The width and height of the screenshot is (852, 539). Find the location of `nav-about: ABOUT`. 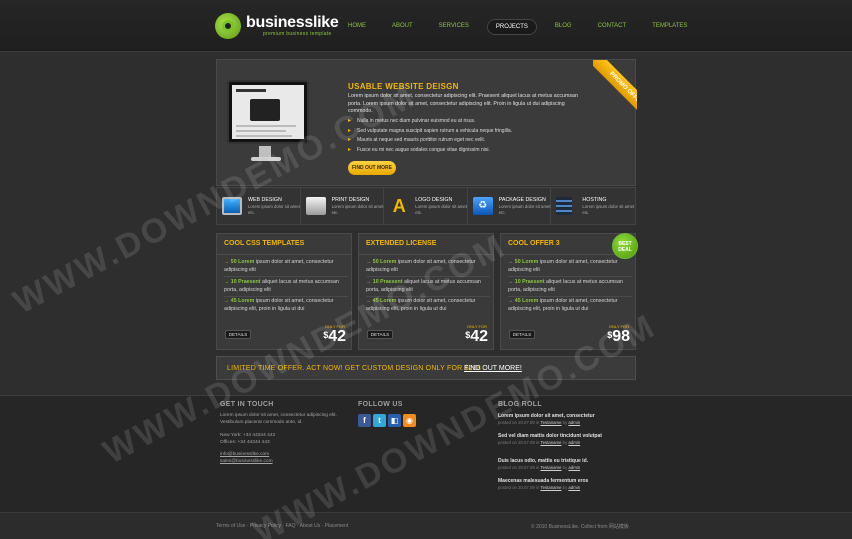

nav-about: ABOUT is located at coordinates (402, 27).